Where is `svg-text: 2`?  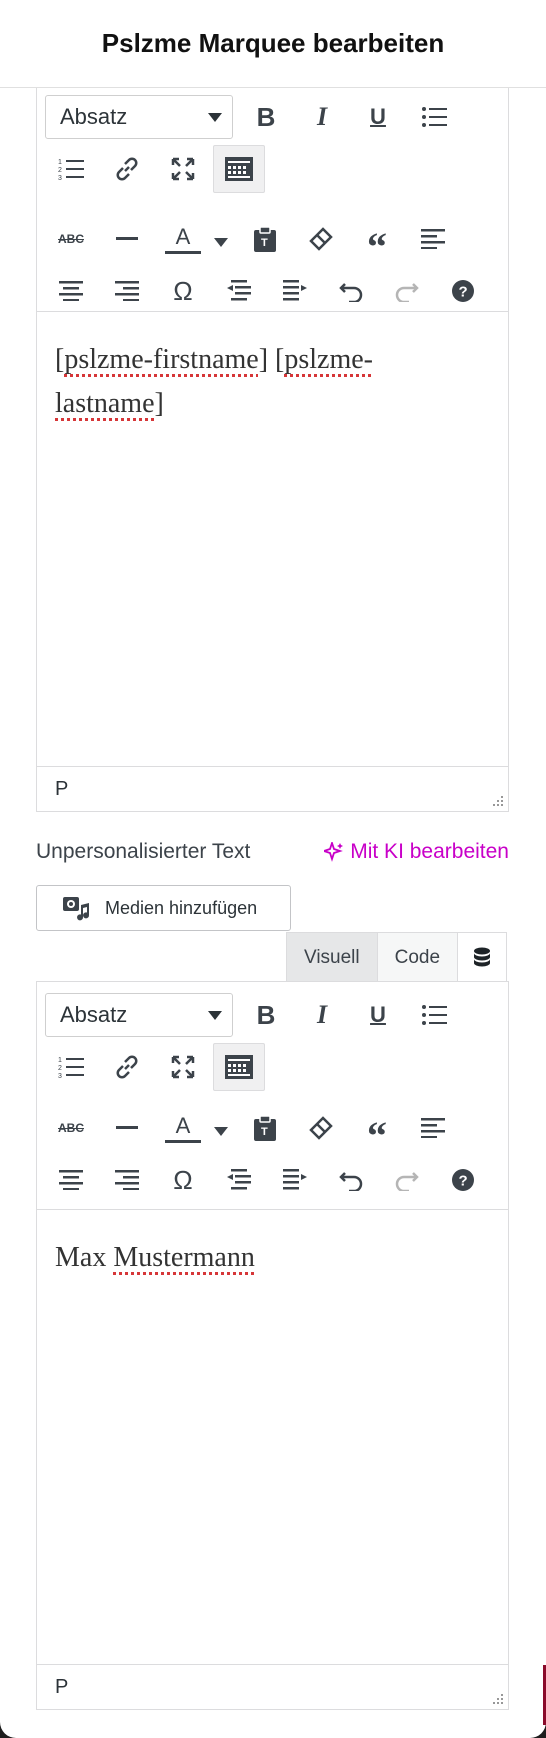
svg-text: 2 is located at coordinates (60, 1068).